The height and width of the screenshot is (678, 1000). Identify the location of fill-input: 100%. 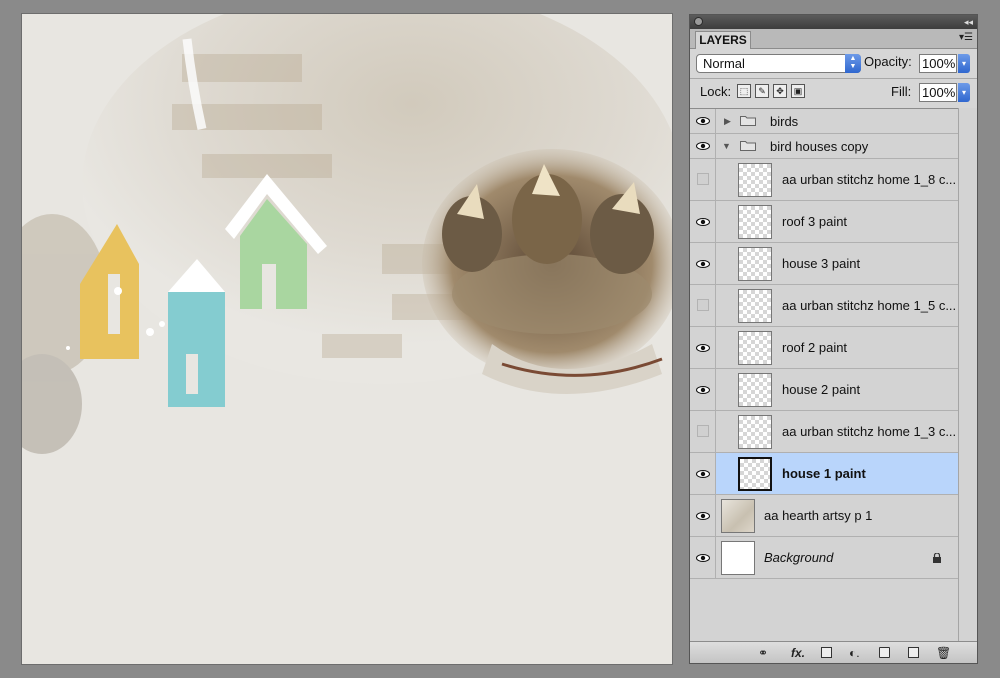
(938, 92).